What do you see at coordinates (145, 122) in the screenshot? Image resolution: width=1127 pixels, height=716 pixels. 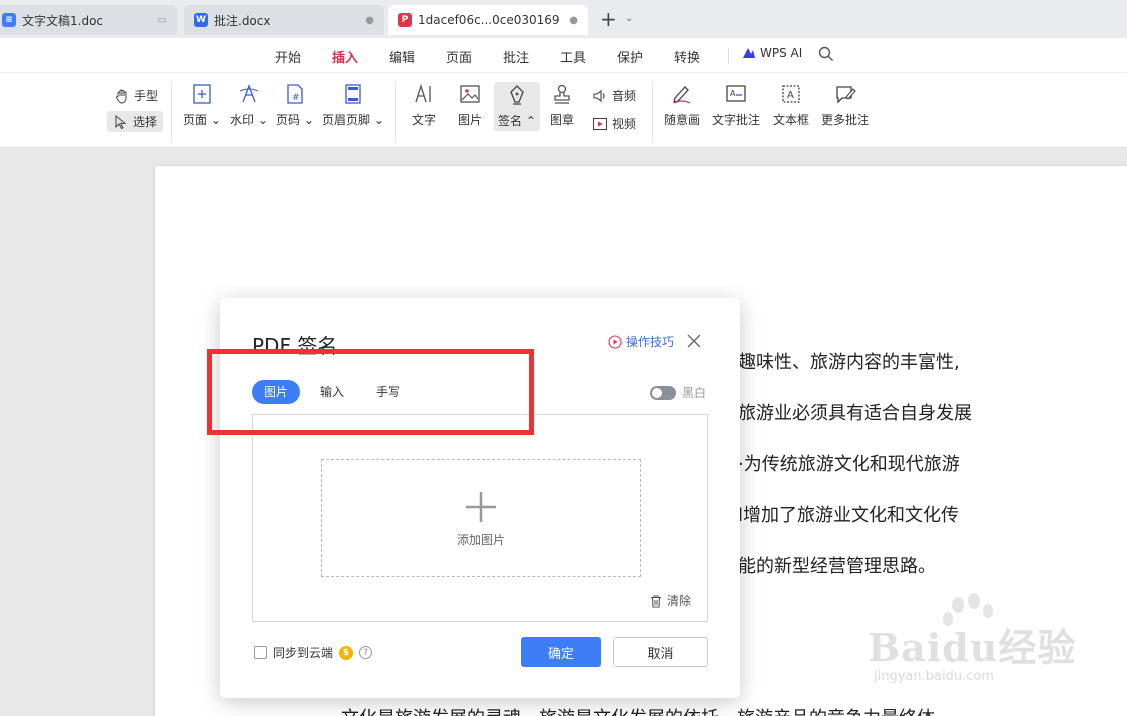 I see `select-tool-label: 选择` at bounding box center [145, 122].